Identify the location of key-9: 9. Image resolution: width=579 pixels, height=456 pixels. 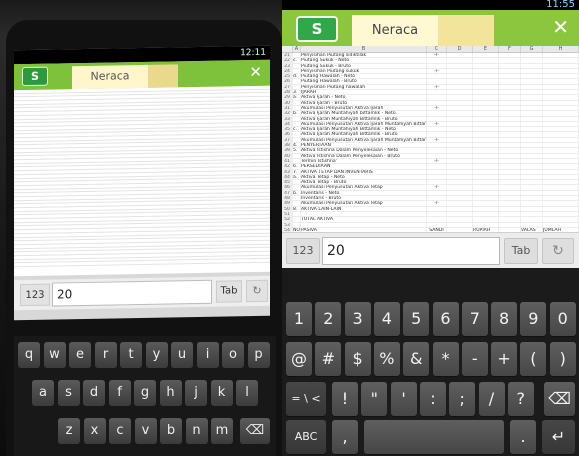
(533, 319).